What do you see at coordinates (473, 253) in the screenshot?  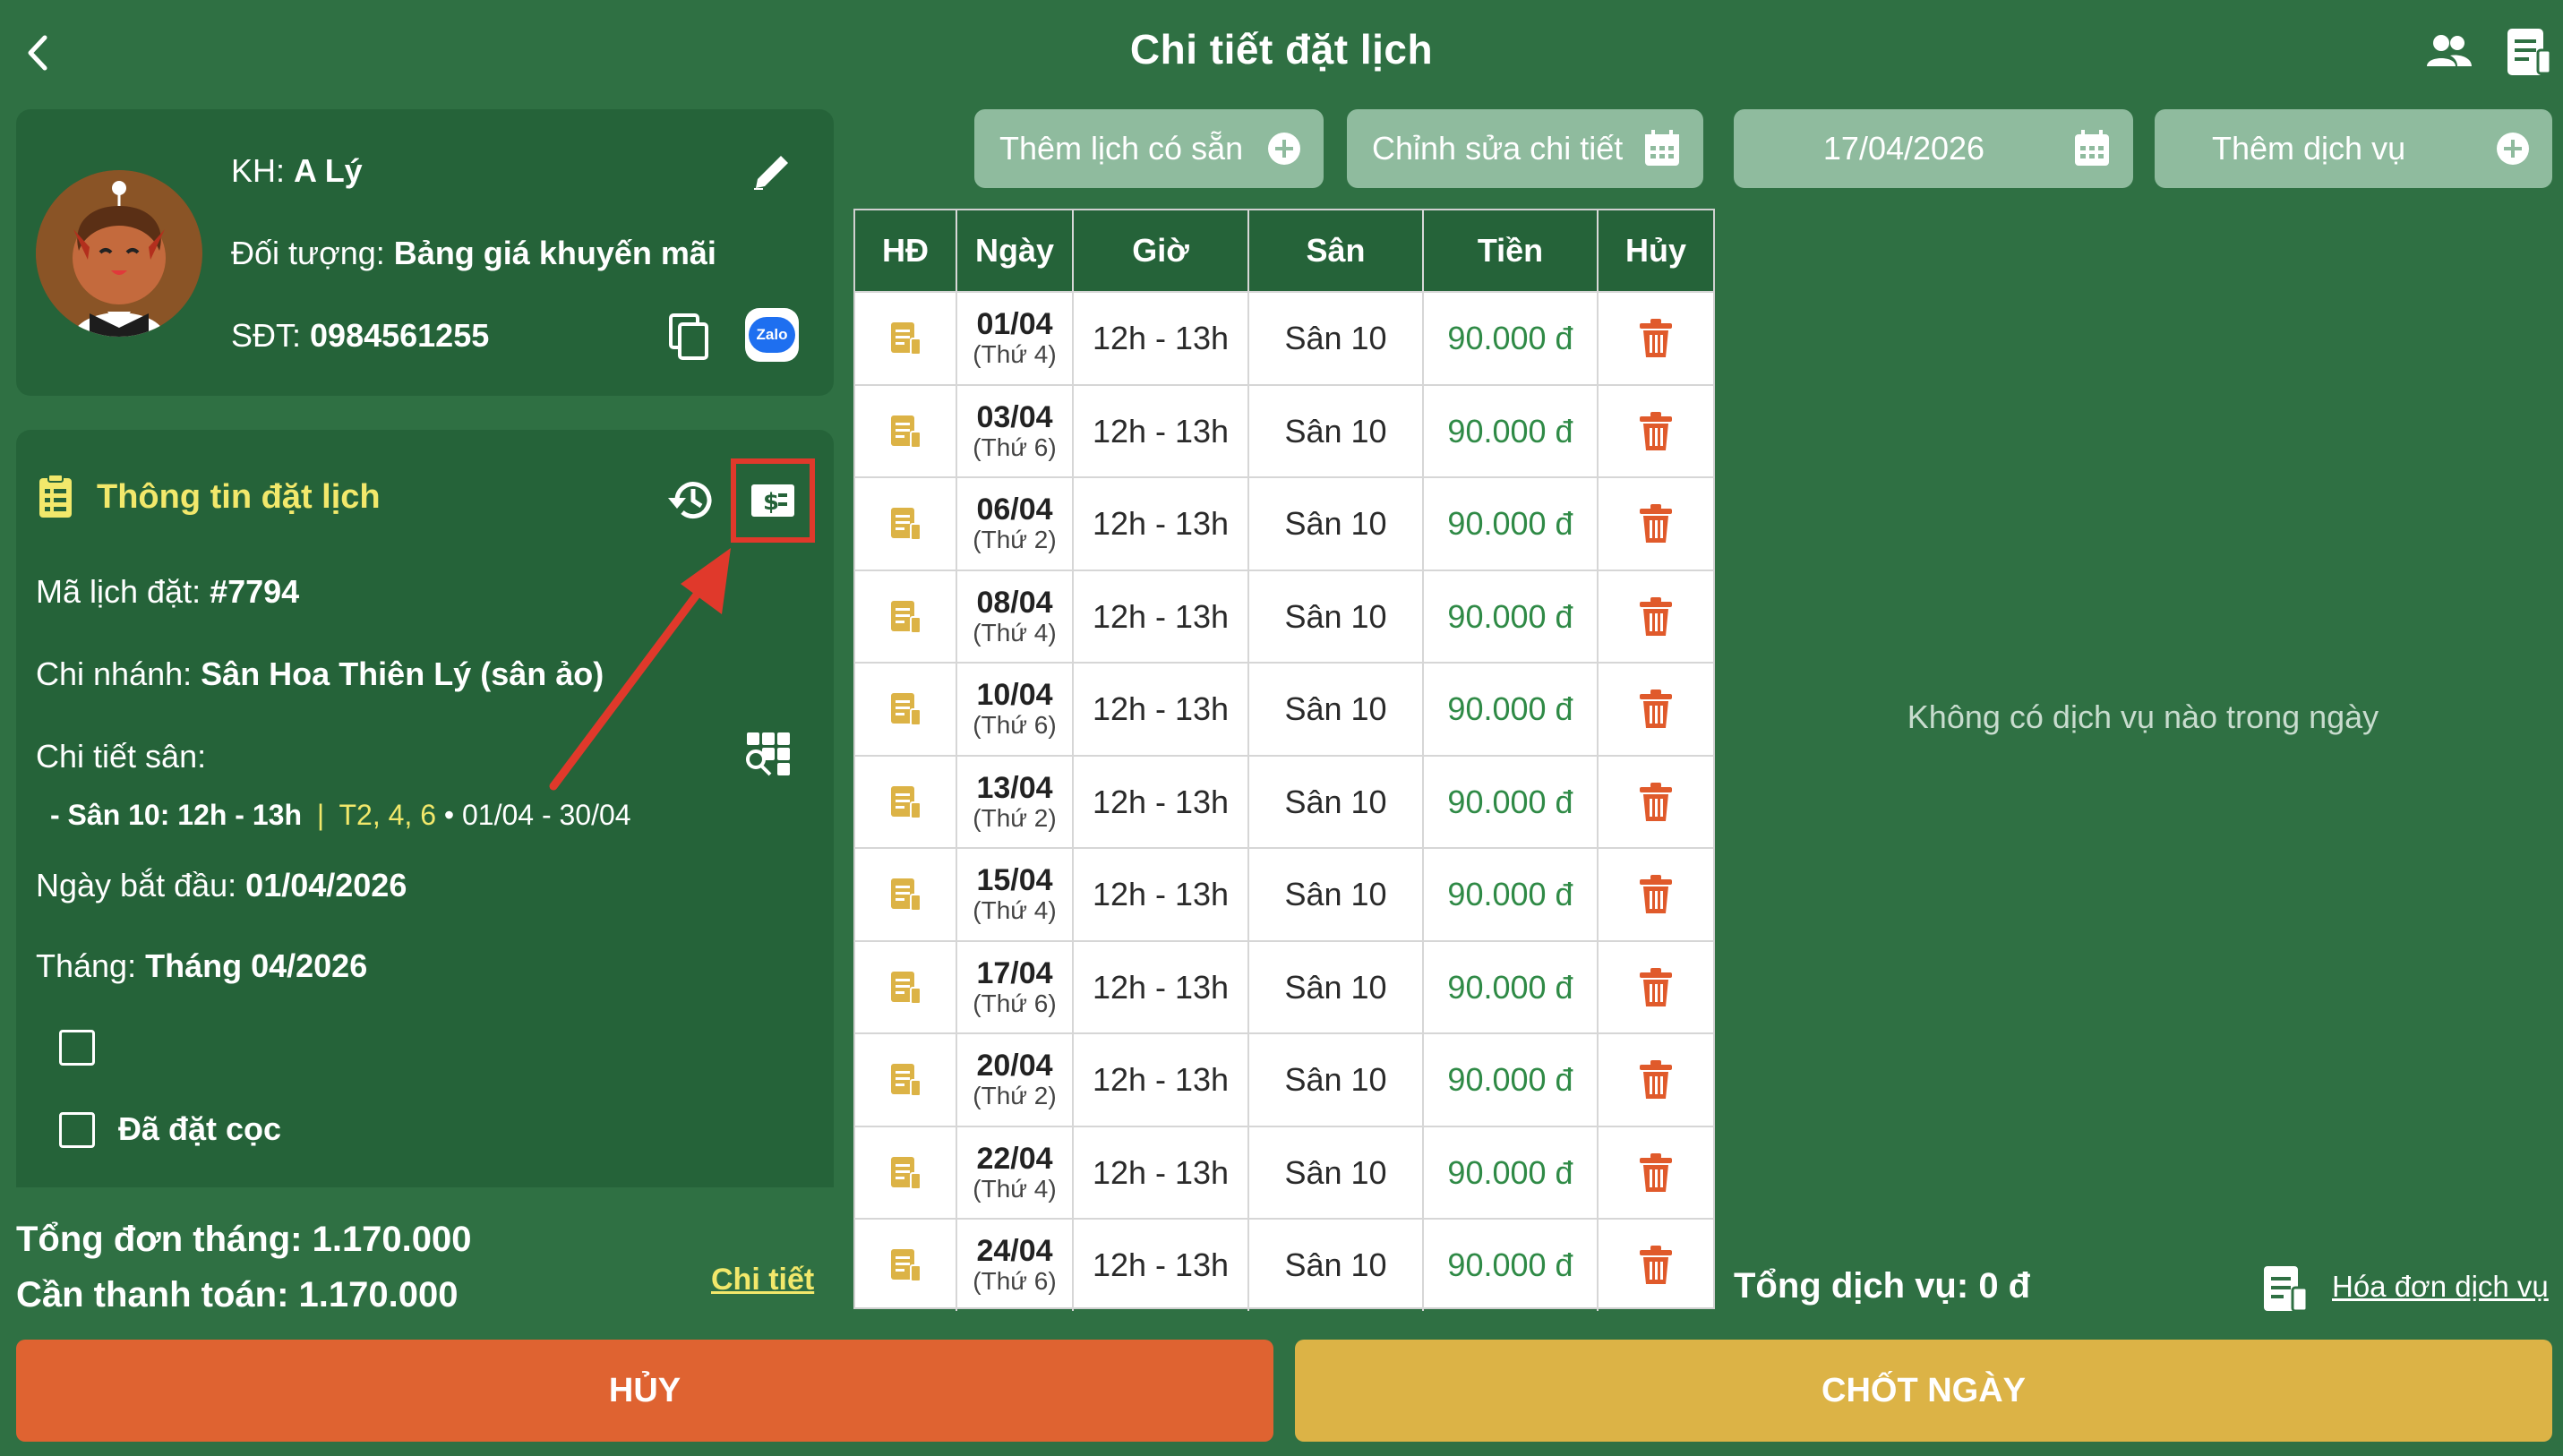 I see `customer-type: Đối tượng: Bảng giá khuyến mãi` at bounding box center [473, 253].